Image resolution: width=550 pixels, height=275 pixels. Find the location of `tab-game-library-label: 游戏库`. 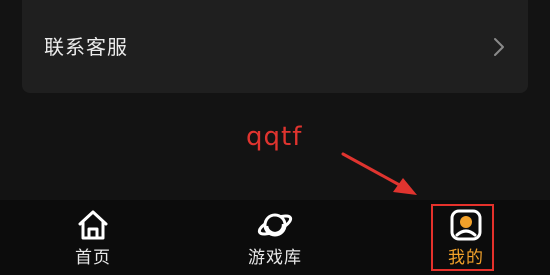

tab-game-library-label: 游戏库 is located at coordinates (275, 258).